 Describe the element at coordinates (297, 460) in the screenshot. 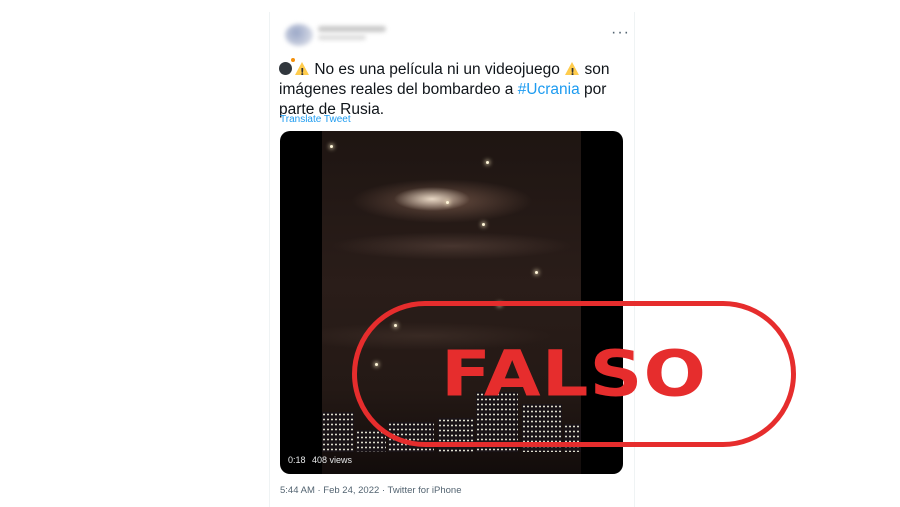

I see `video-duration: 0:18` at that location.